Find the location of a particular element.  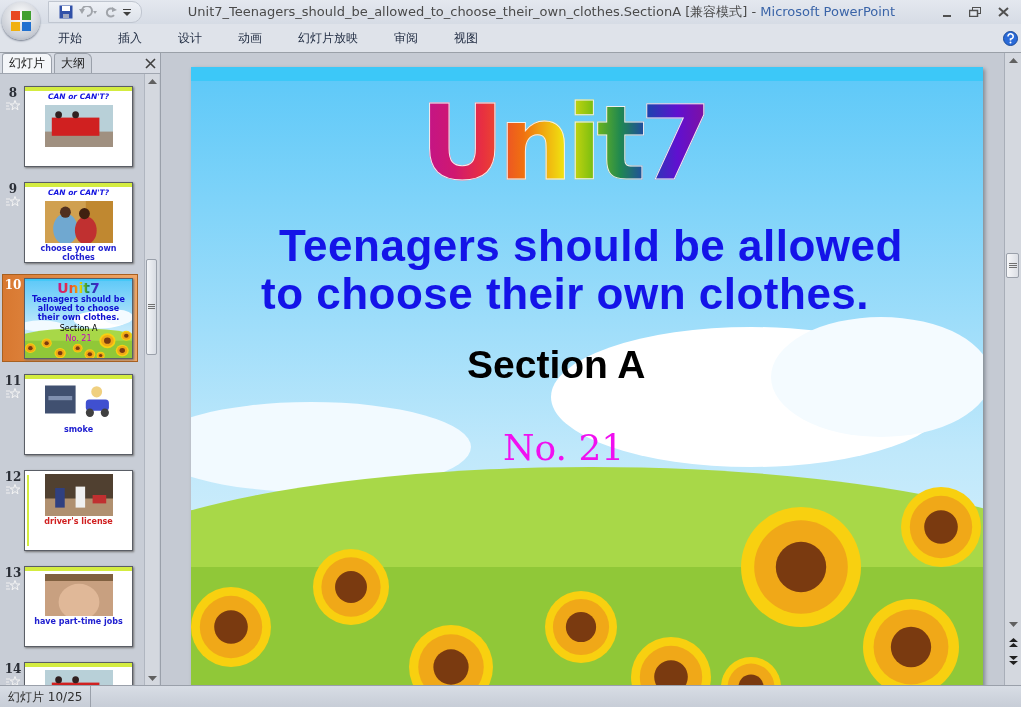

ribbon-tab: 设计 is located at coordinates (190, 38).